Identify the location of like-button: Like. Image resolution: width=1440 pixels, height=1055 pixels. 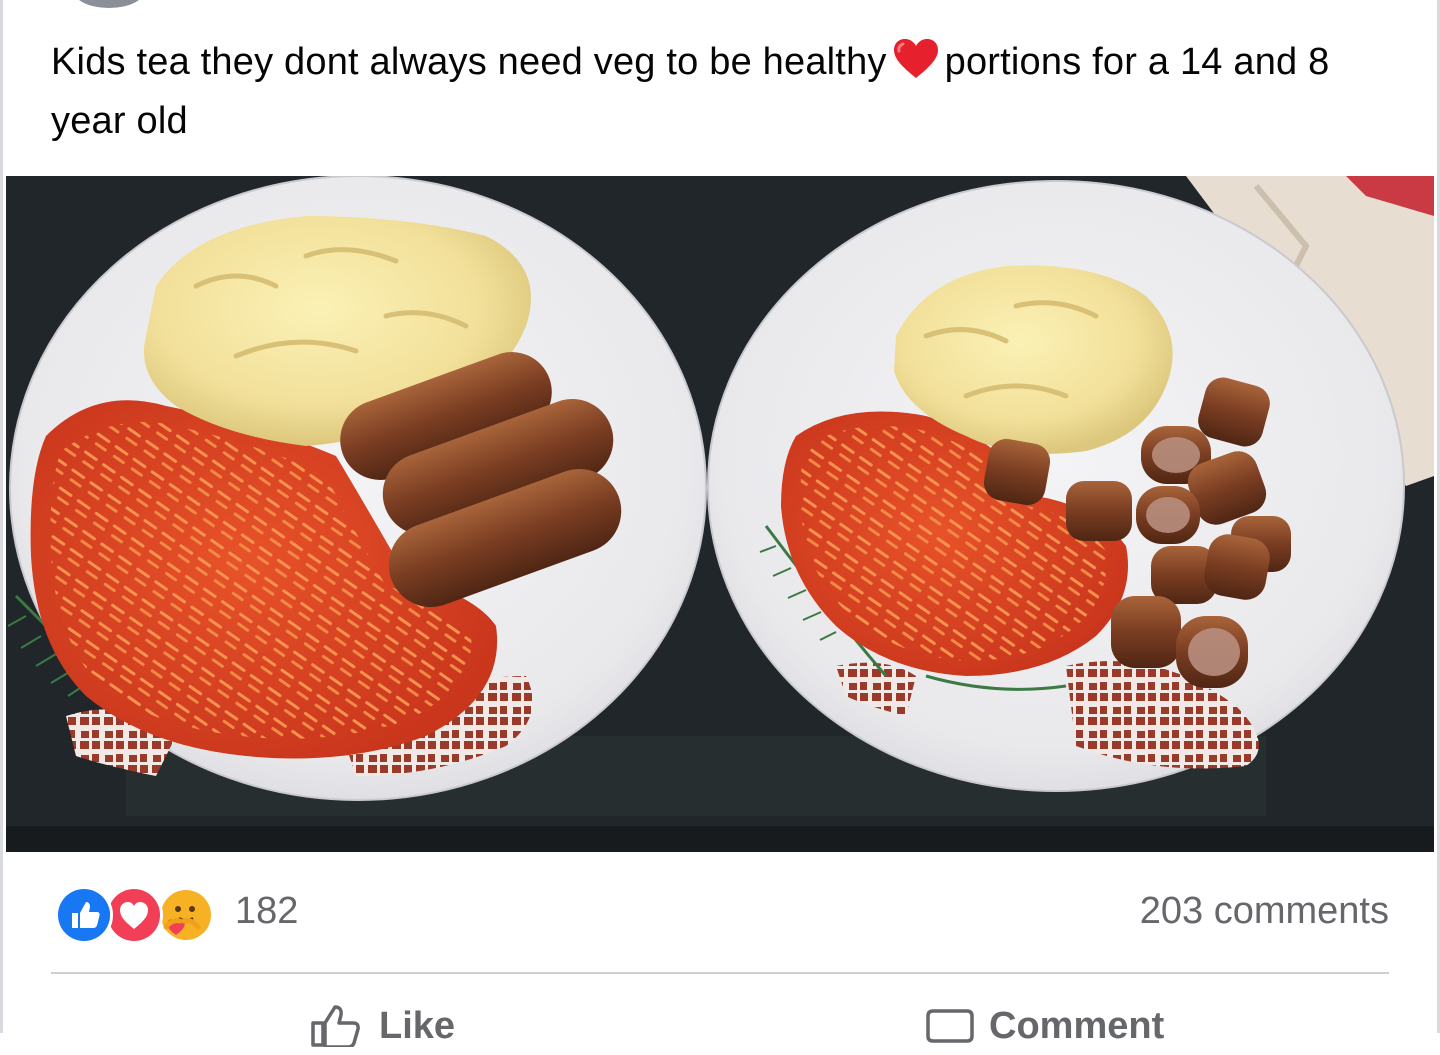
(382, 1025).